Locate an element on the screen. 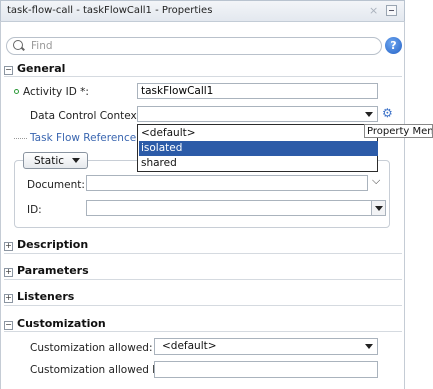 The width and height of the screenshot is (433, 389). customization-allowed-select: <default> is located at coordinates (266, 346).